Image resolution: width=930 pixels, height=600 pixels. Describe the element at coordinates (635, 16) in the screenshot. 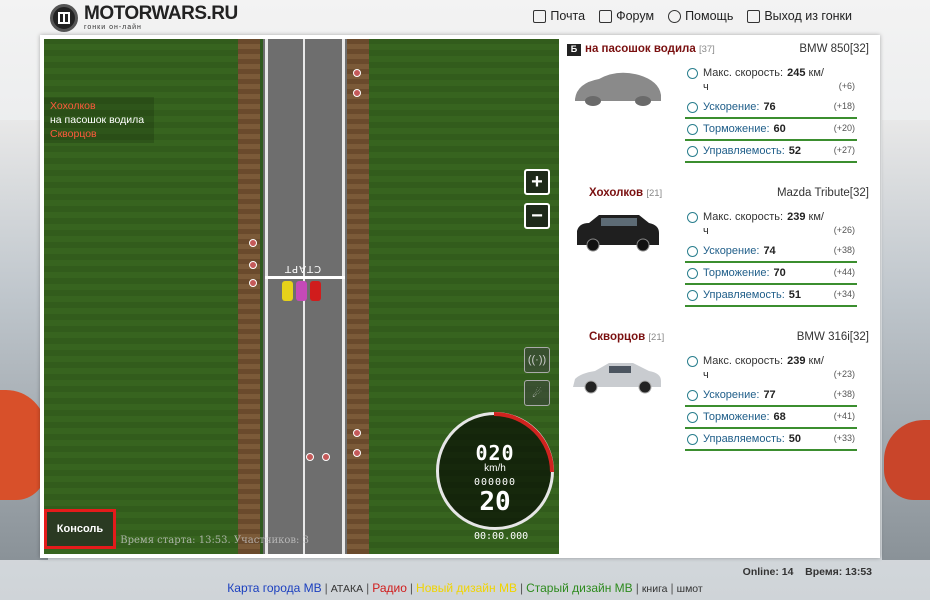

I see `nav-forum-label: Форум` at that location.